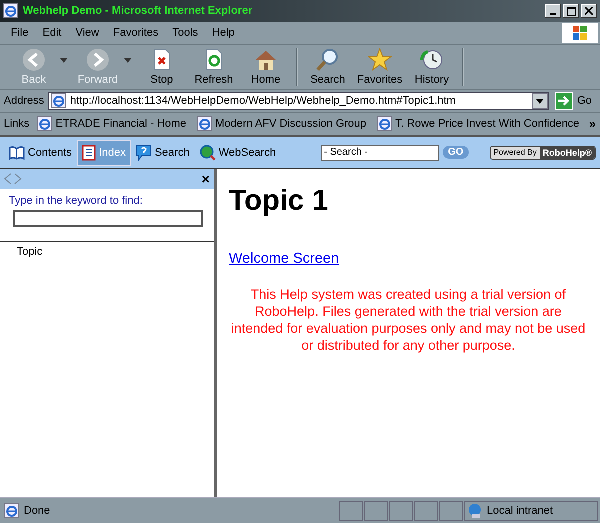 Image resolution: width=600 pixels, height=523 pixels. What do you see at coordinates (223, 33) in the screenshot?
I see `menu-item: Help` at bounding box center [223, 33].